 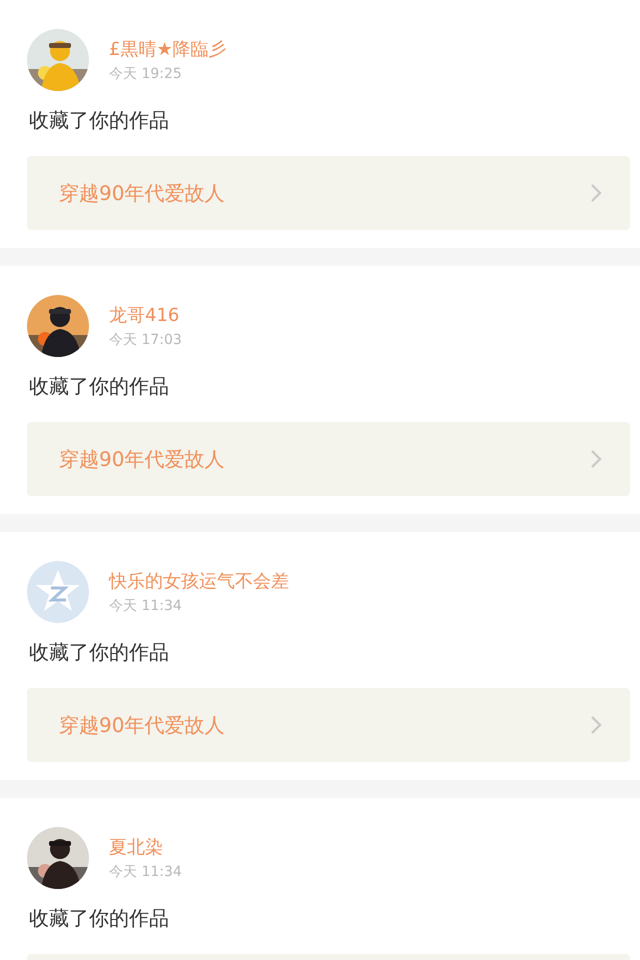 I want to click on timestamp: 今天 17:03, so click(x=145, y=340).